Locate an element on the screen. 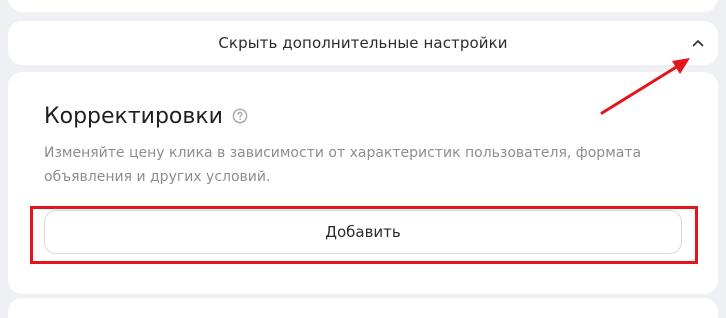  chevron-up-icon is located at coordinates (698, 43).